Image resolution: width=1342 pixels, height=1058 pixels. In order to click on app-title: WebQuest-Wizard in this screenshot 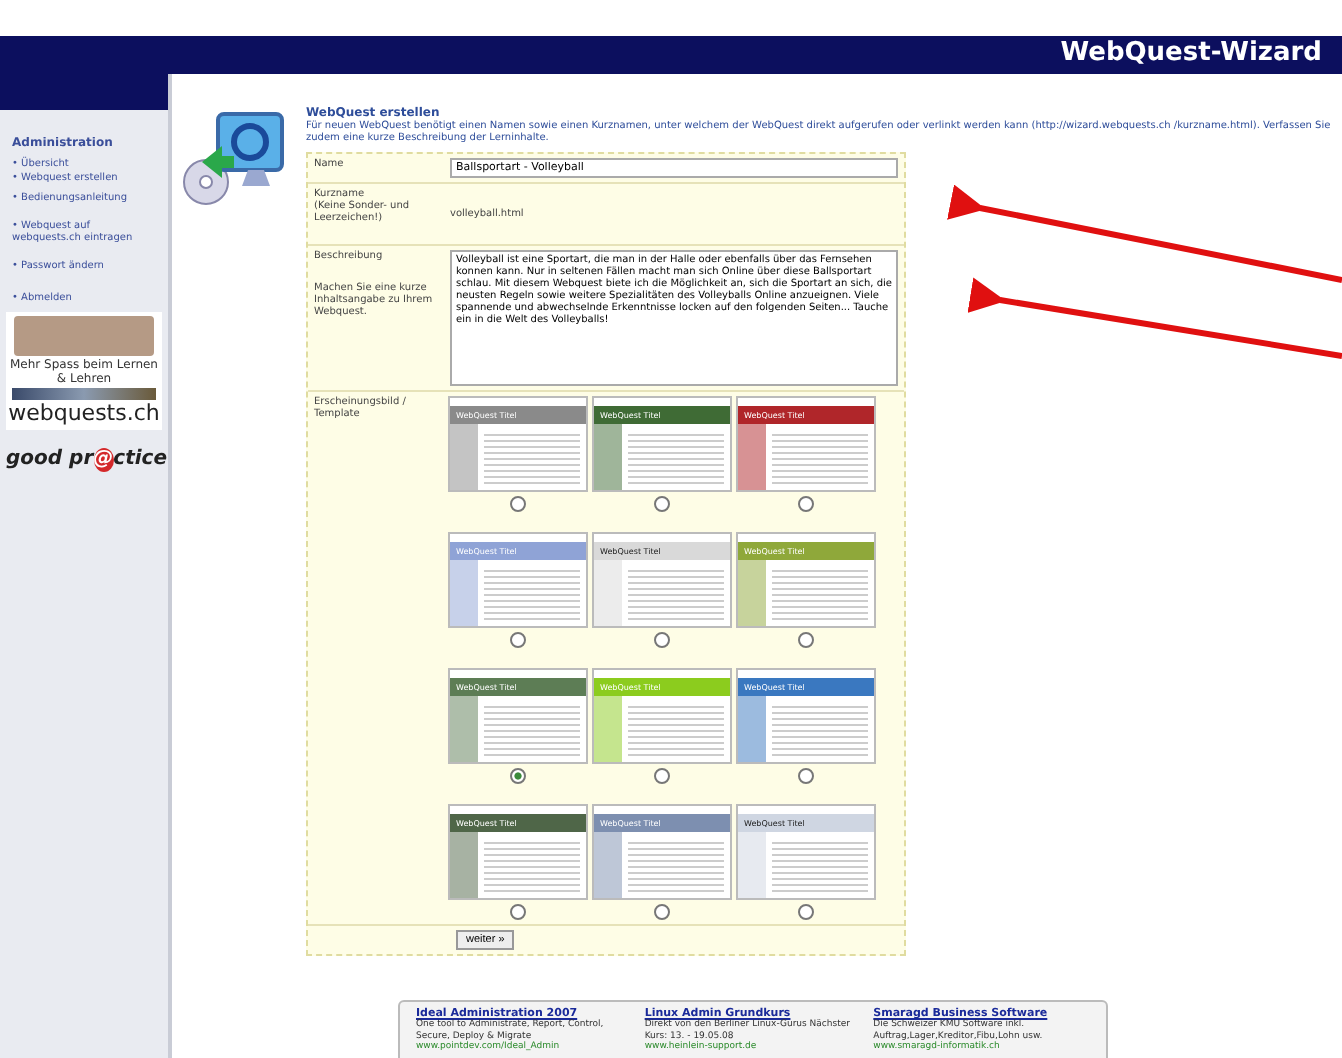, I will do `click(1191, 53)`.